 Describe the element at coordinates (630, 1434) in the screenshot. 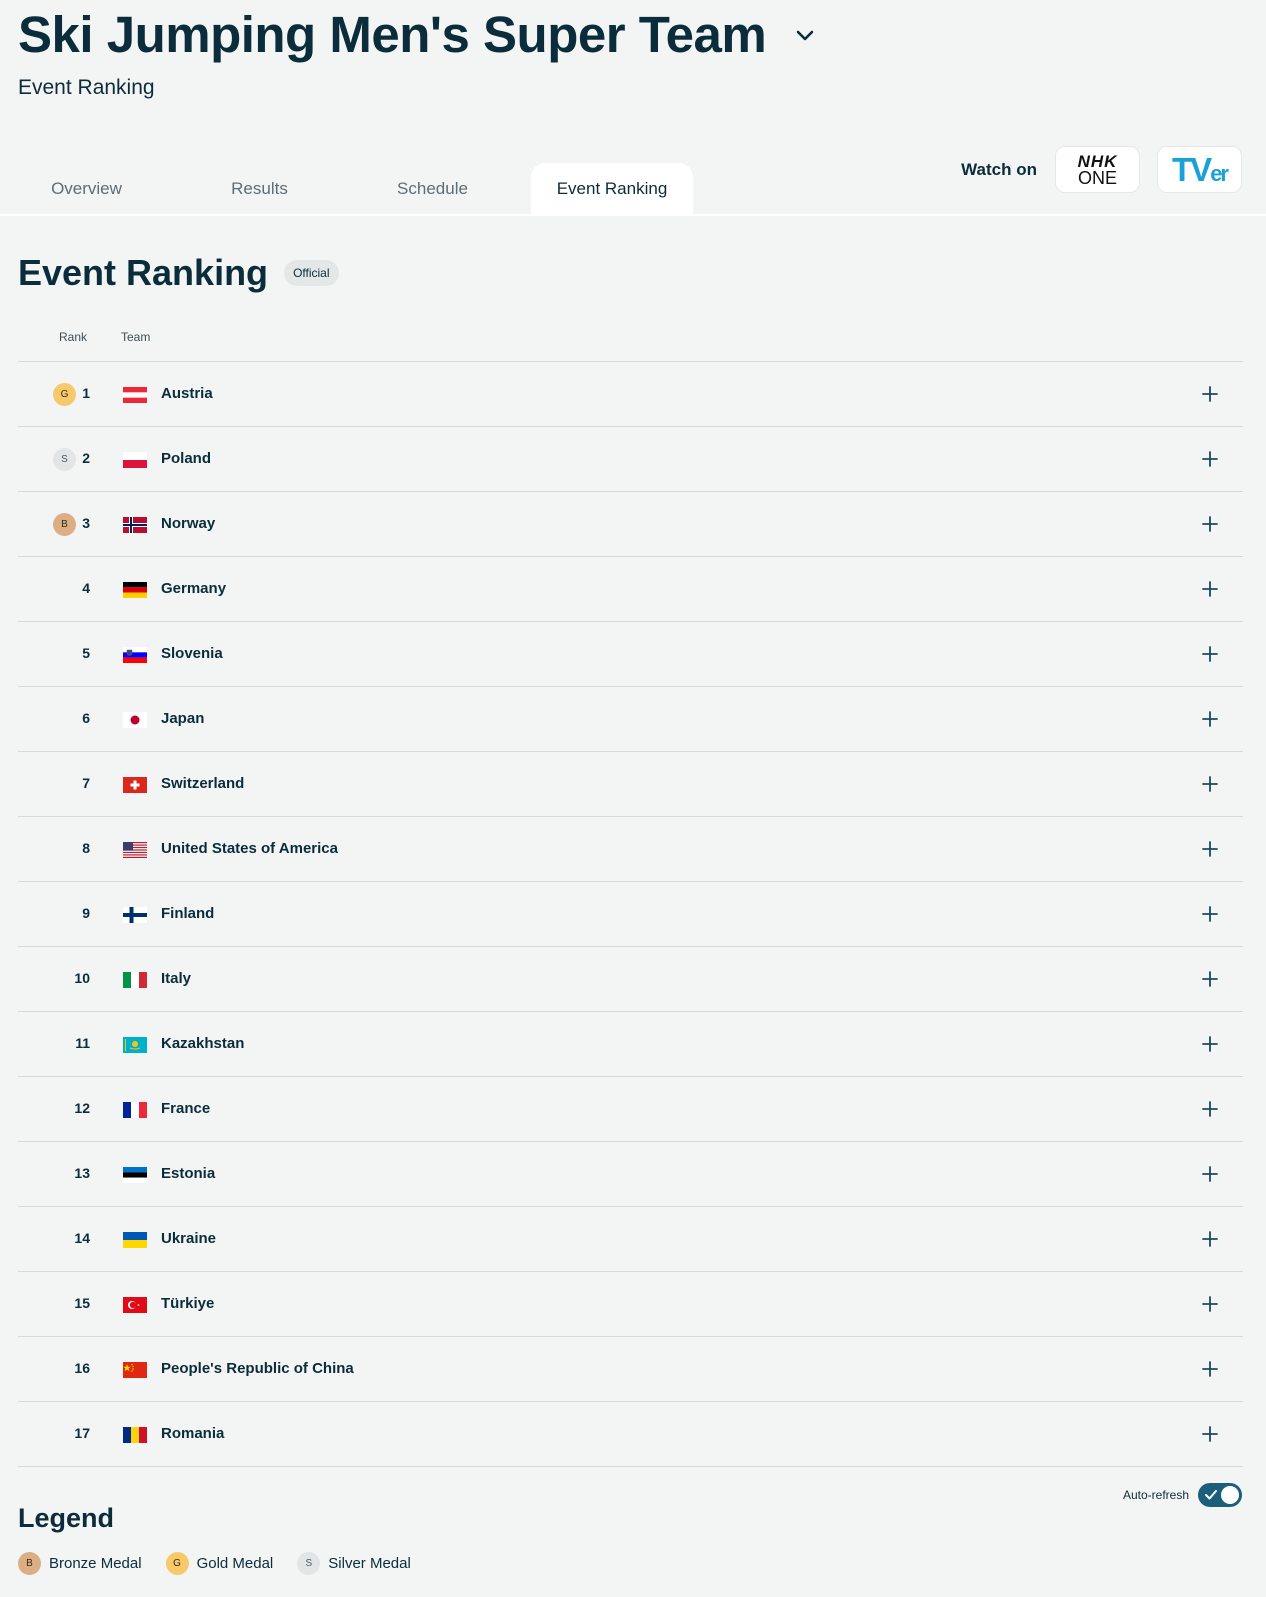

I see `table-row: 17 Romania` at that location.